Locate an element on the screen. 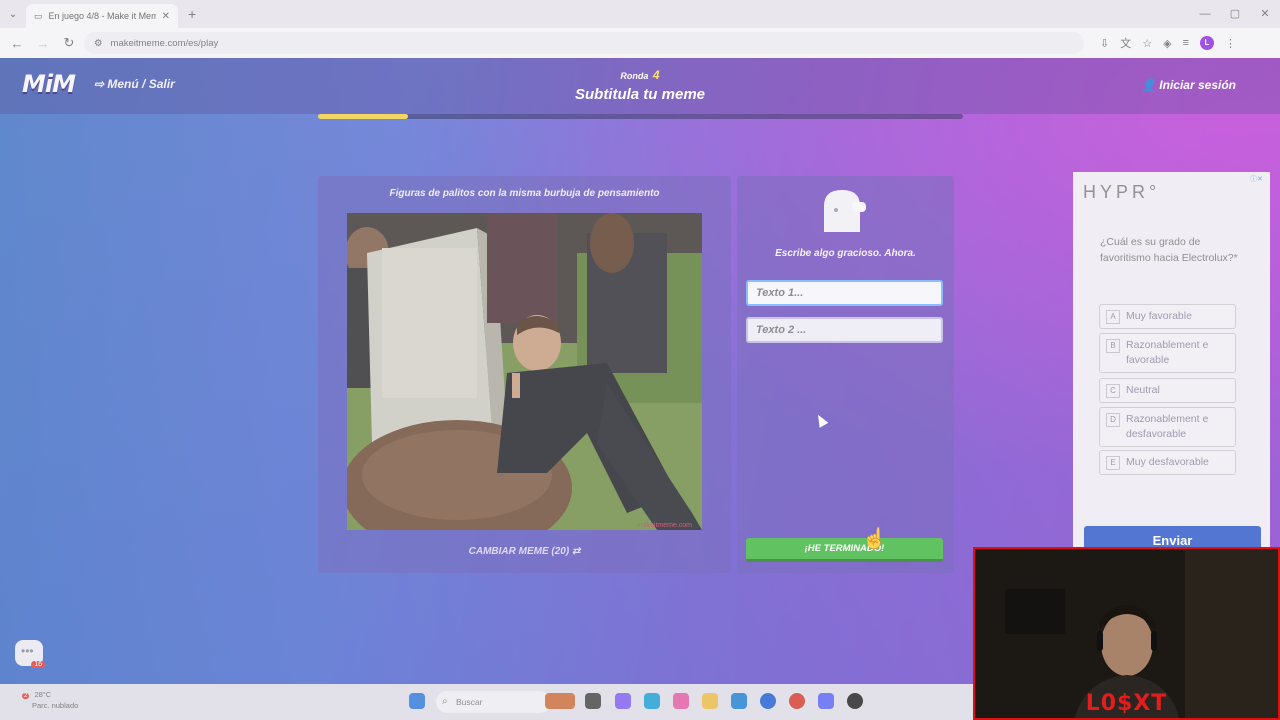 This screenshot has width=1280, height=720. translate-icon: 文 is located at coordinates (1125, 43).